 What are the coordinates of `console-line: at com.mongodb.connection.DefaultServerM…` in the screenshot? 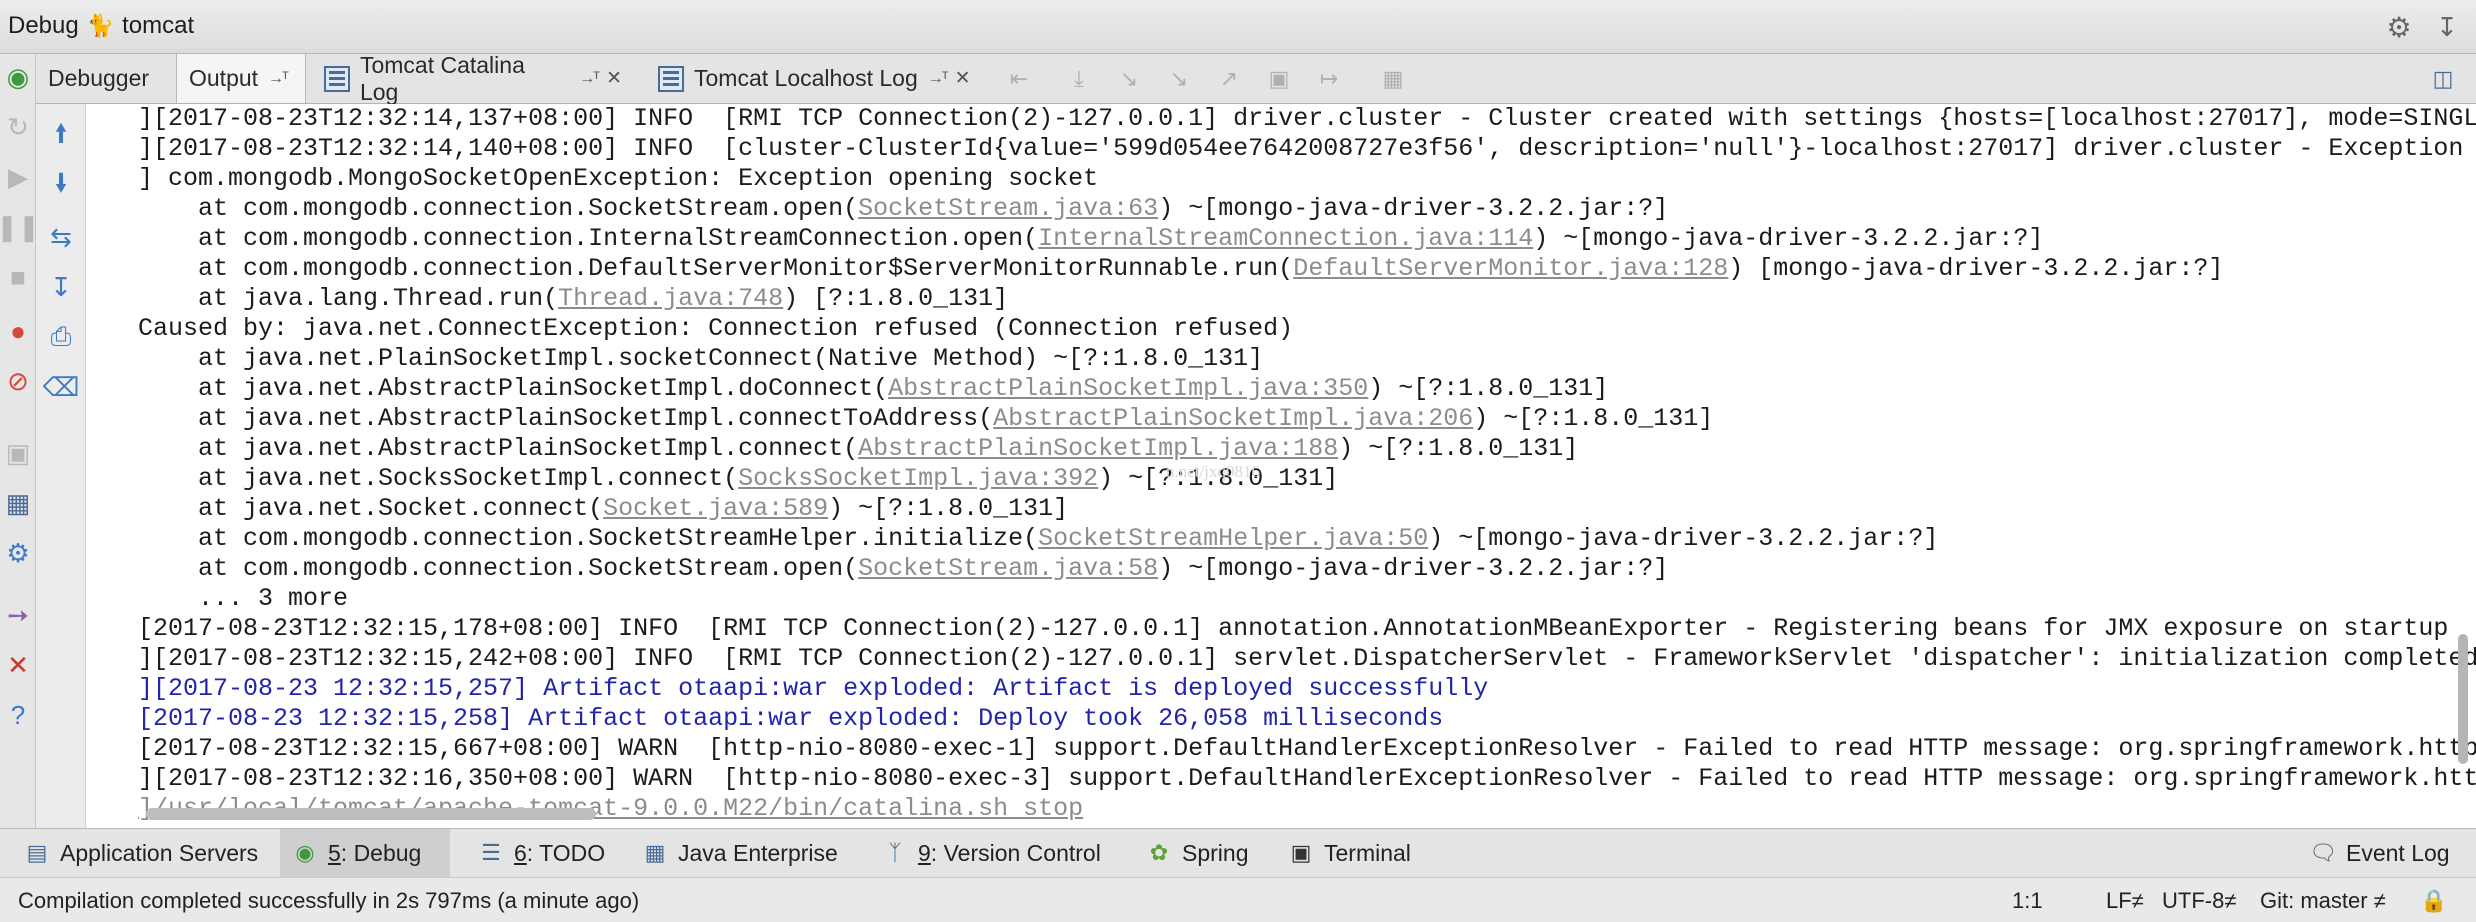 It's located at (1307, 269).